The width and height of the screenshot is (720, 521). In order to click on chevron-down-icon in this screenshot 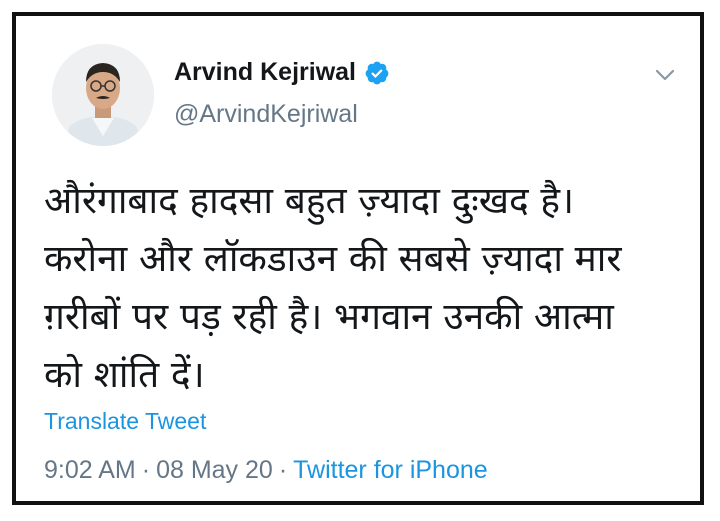, I will do `click(665, 75)`.